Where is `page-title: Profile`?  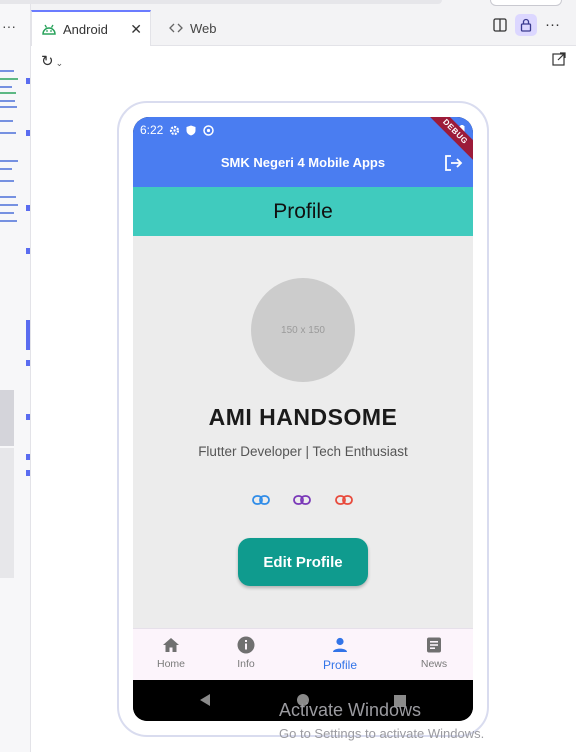
page-title: Profile is located at coordinates (303, 211).